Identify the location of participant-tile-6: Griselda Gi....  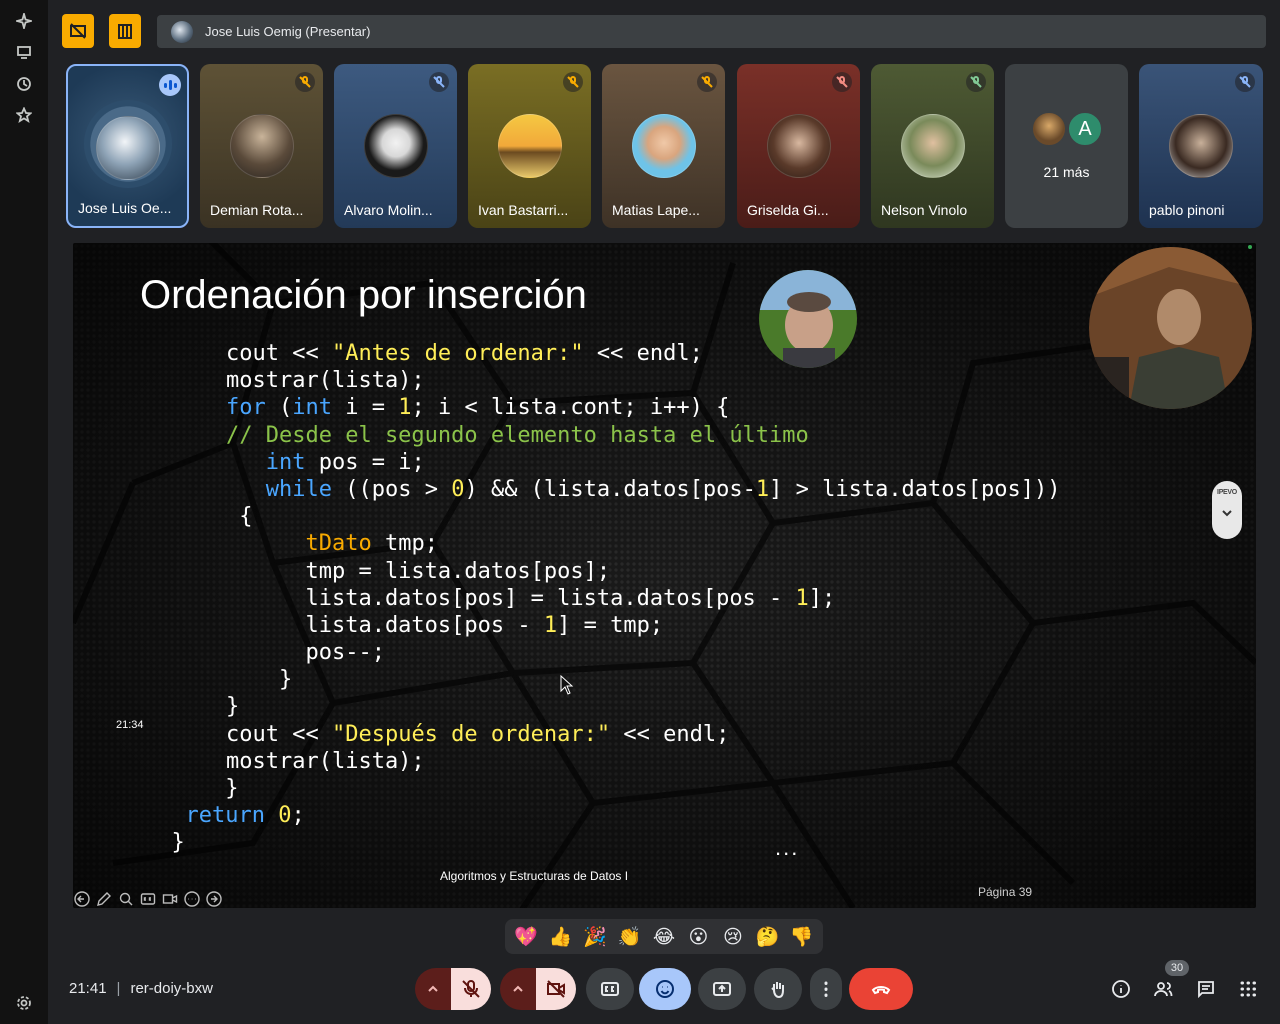
(798, 146).